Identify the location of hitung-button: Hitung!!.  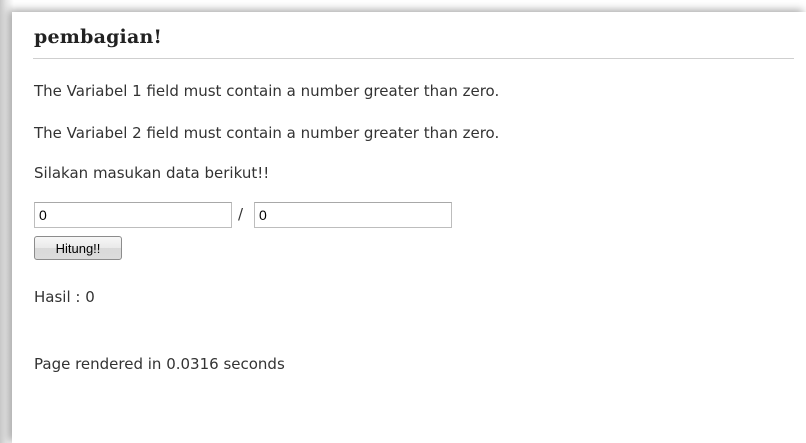
(78, 248).